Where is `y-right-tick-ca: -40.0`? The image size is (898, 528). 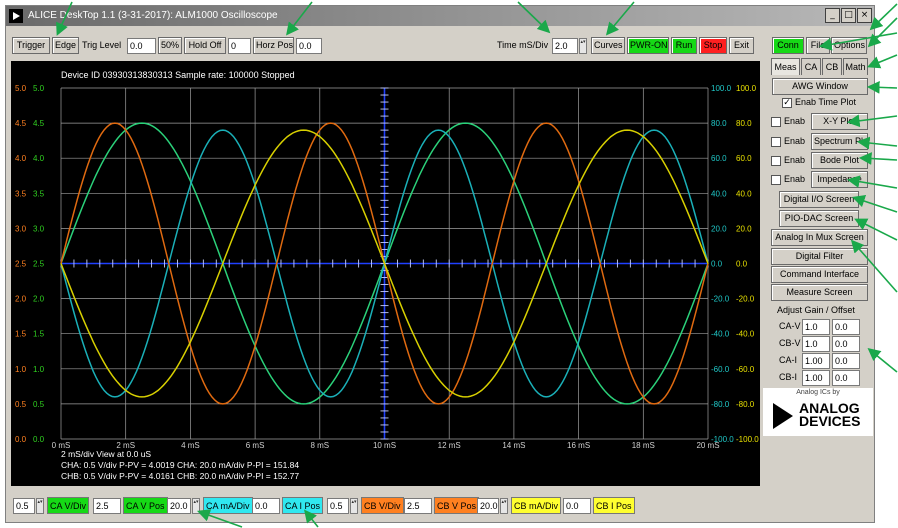 y-right-tick-ca: -40.0 is located at coordinates (720, 334).